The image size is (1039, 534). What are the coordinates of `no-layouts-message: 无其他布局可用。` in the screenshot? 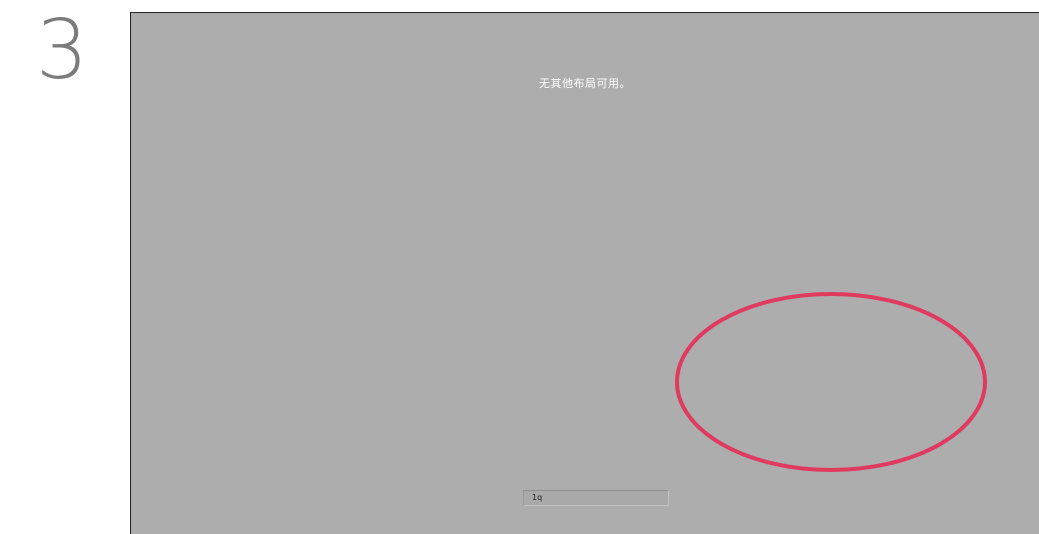 It's located at (585, 83).